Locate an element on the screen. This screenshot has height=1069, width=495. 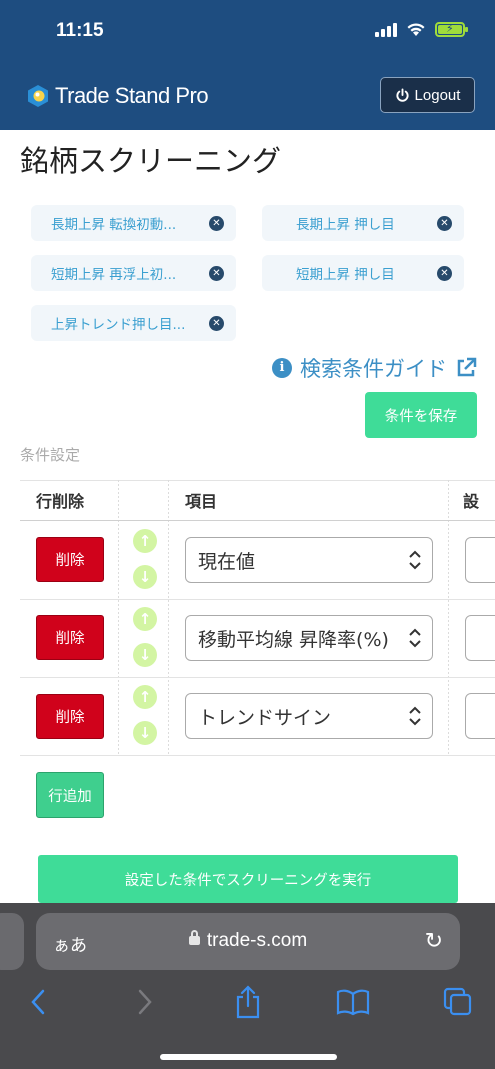
tag-label: 長期上昇 押し目 is located at coordinates (345, 225).